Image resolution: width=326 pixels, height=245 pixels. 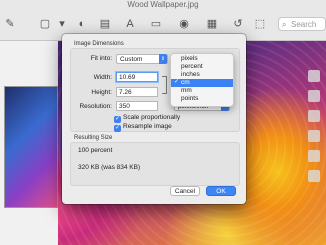 What do you see at coordinates (62, 24) in the screenshot?
I see `text-icon: ▾` at bounding box center [62, 24].